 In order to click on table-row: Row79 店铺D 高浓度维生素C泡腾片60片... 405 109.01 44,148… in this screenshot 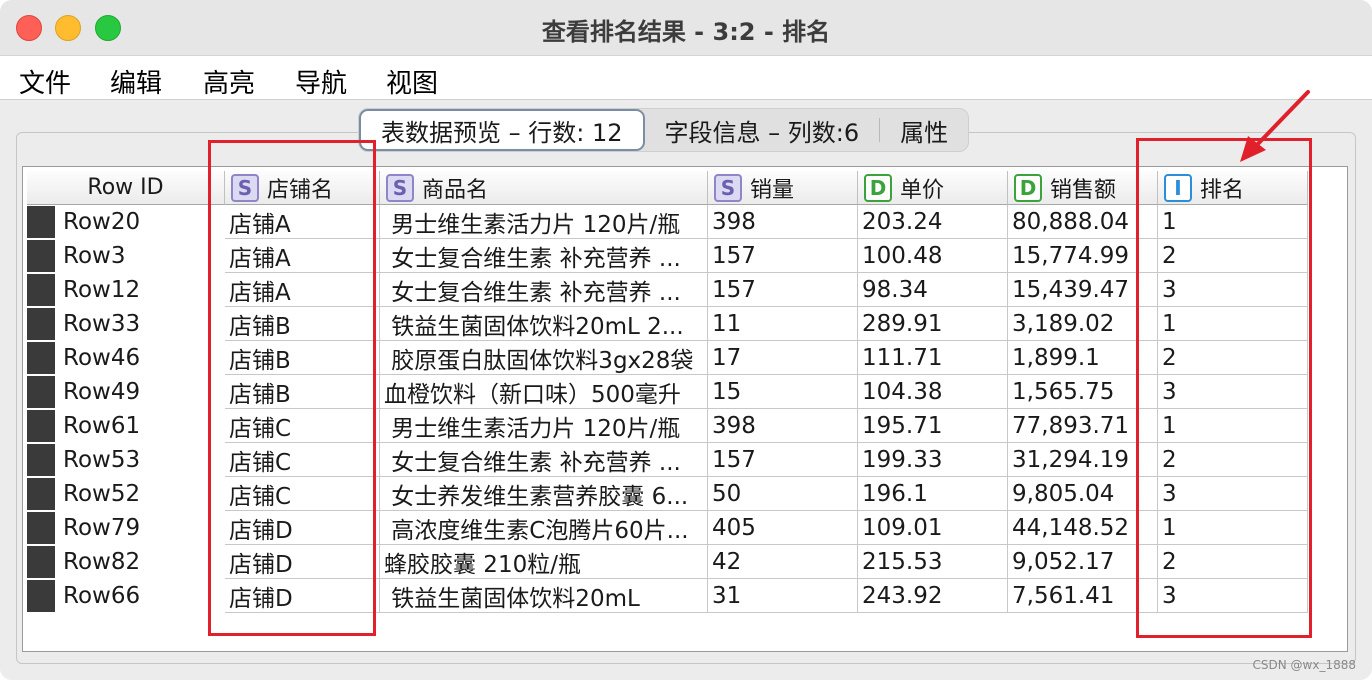, I will do `click(667, 528)`.